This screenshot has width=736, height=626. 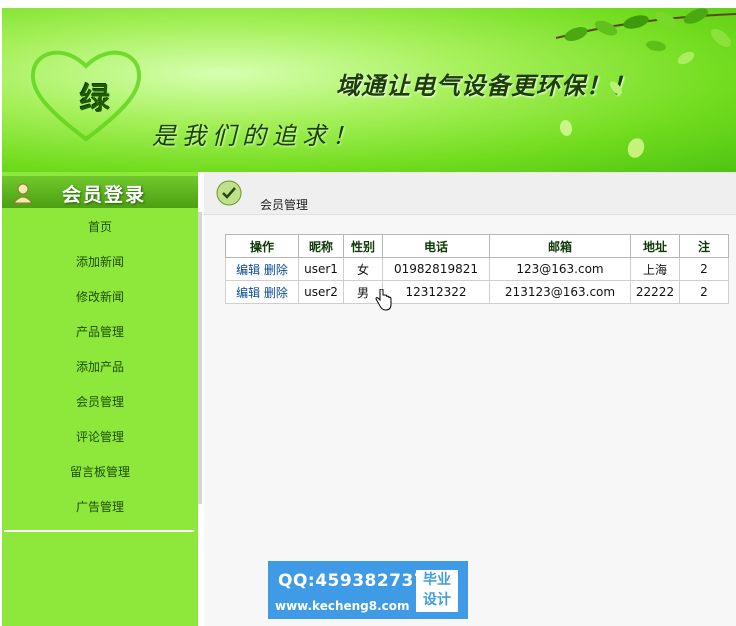 I want to click on sidebar-item-members: 会员管理, so click(x=100, y=402).